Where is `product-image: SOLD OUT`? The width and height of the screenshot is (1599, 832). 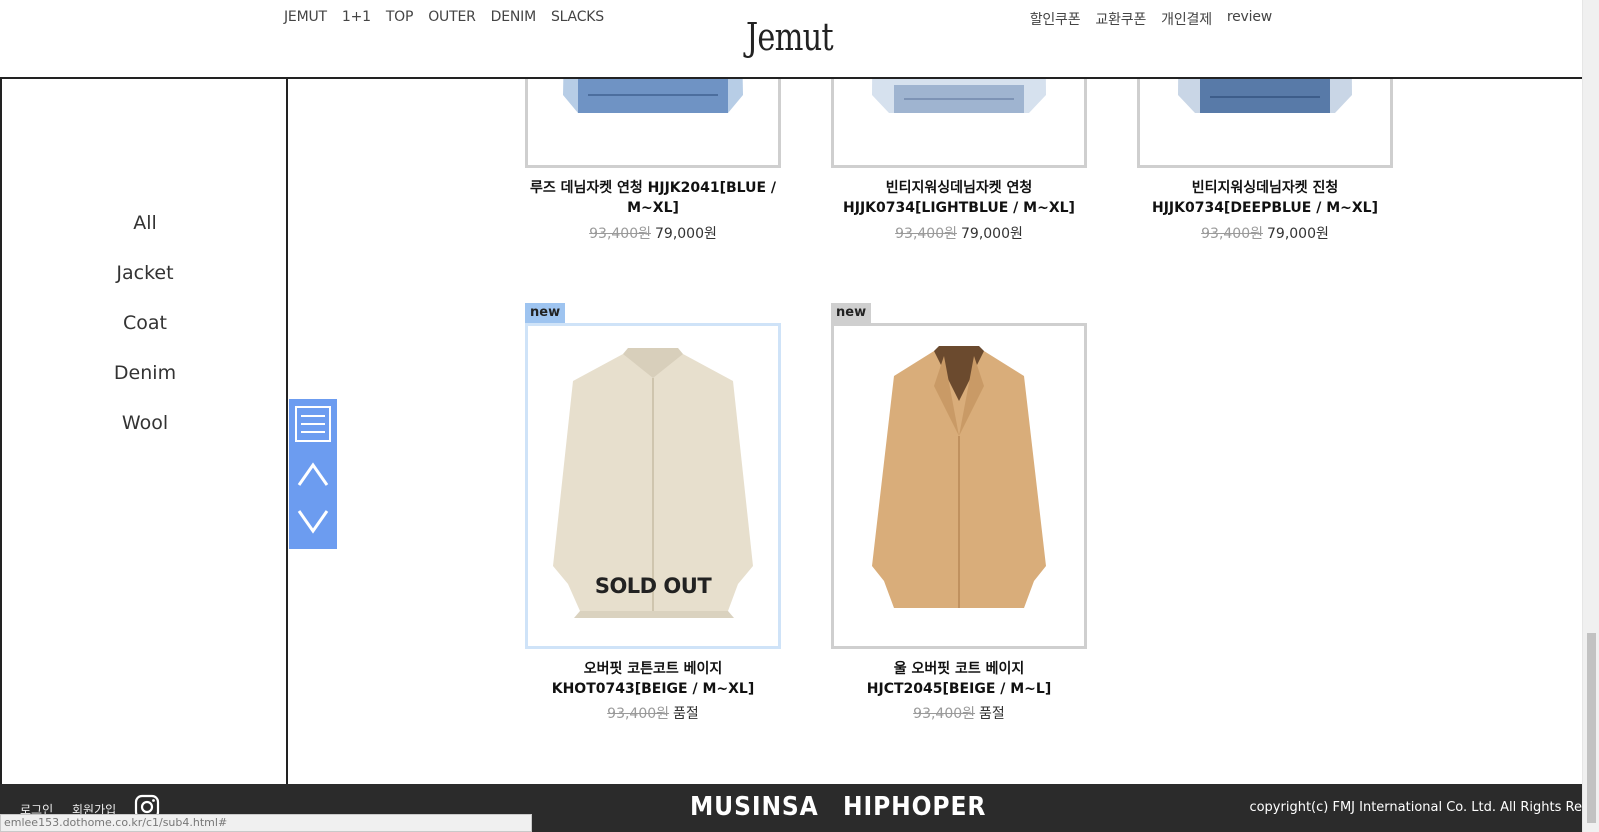 product-image: SOLD OUT is located at coordinates (653, 486).